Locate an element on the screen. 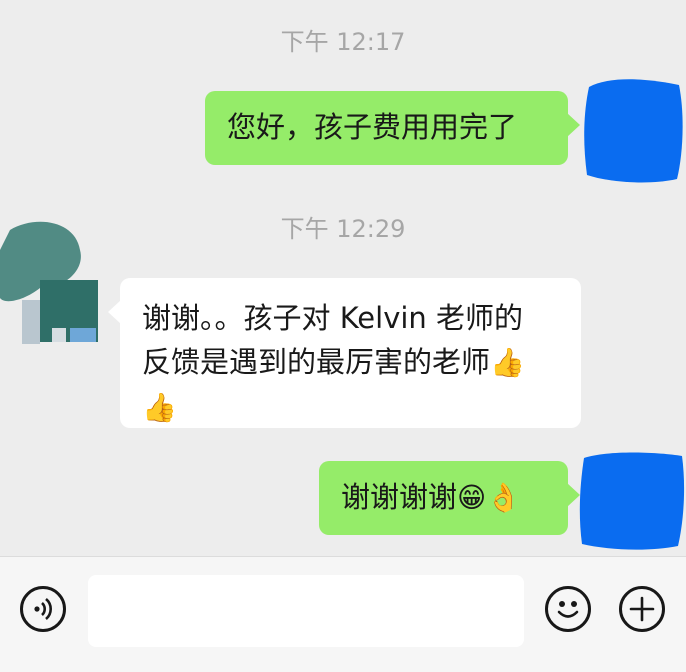 The width and height of the screenshot is (686, 672). message-input is located at coordinates (306, 611).